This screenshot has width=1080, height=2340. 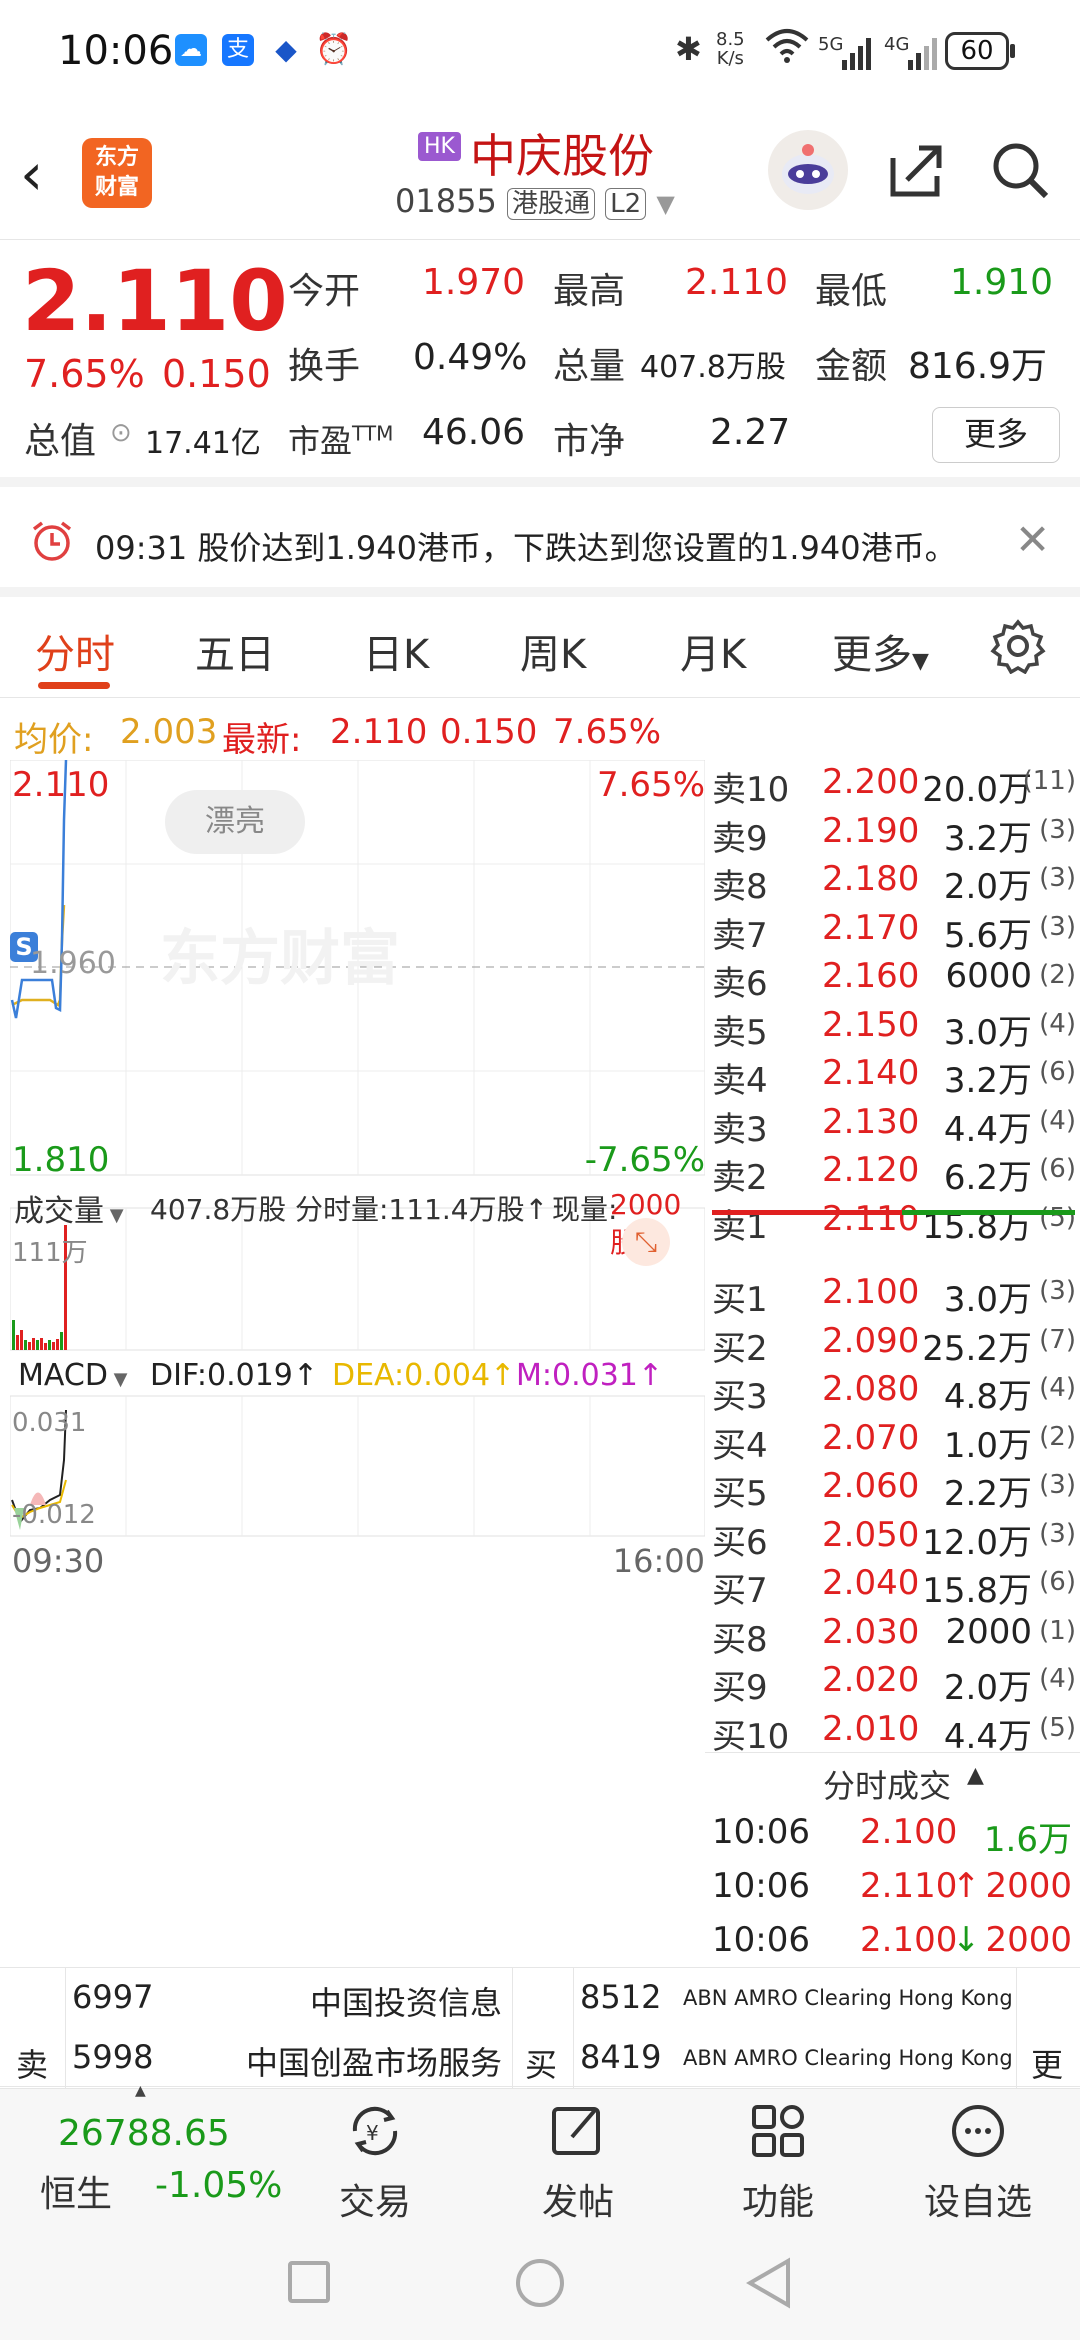 I want to click on level-label: 买7, so click(x=740, y=1591).